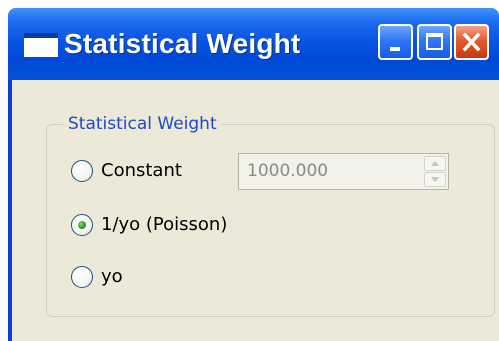  I want to click on radio-selected-dot, so click(82, 225).